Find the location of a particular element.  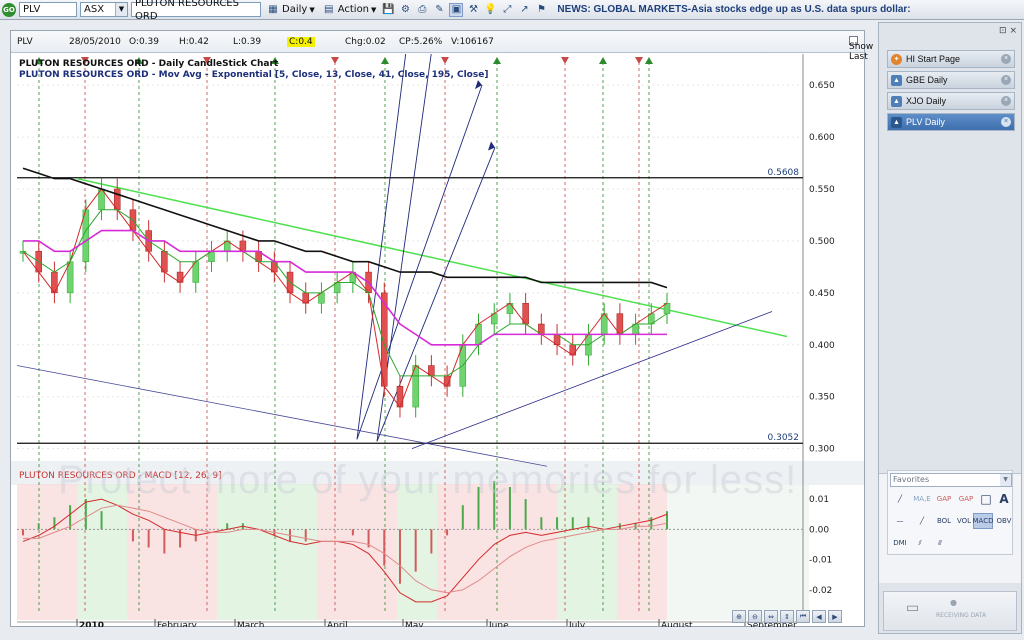

idea-icon: 💡 is located at coordinates (490, 10).